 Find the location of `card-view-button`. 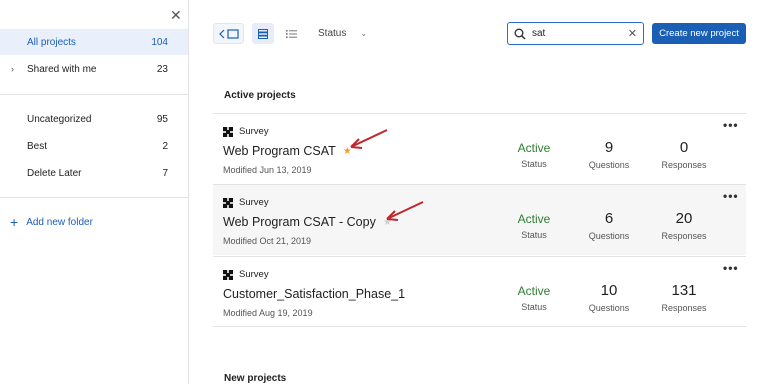

card-view-button is located at coordinates (263, 33).